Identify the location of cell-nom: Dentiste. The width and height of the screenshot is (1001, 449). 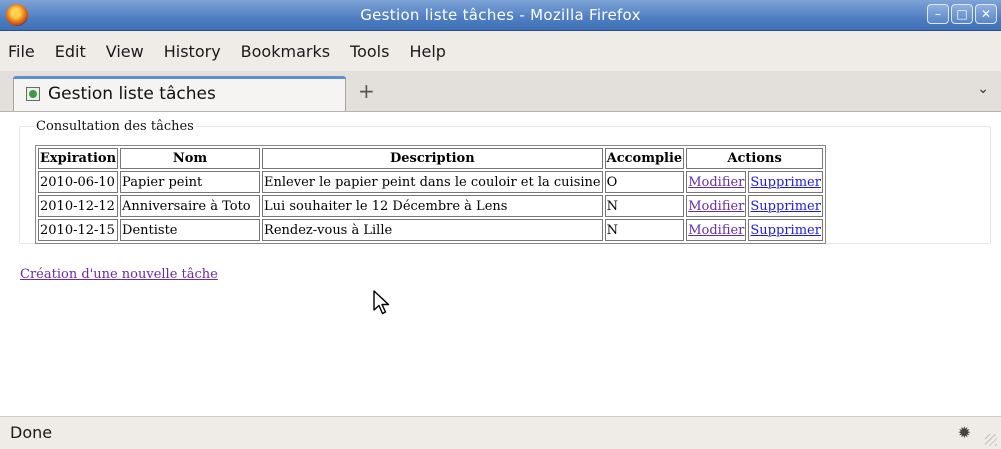
(190, 230).